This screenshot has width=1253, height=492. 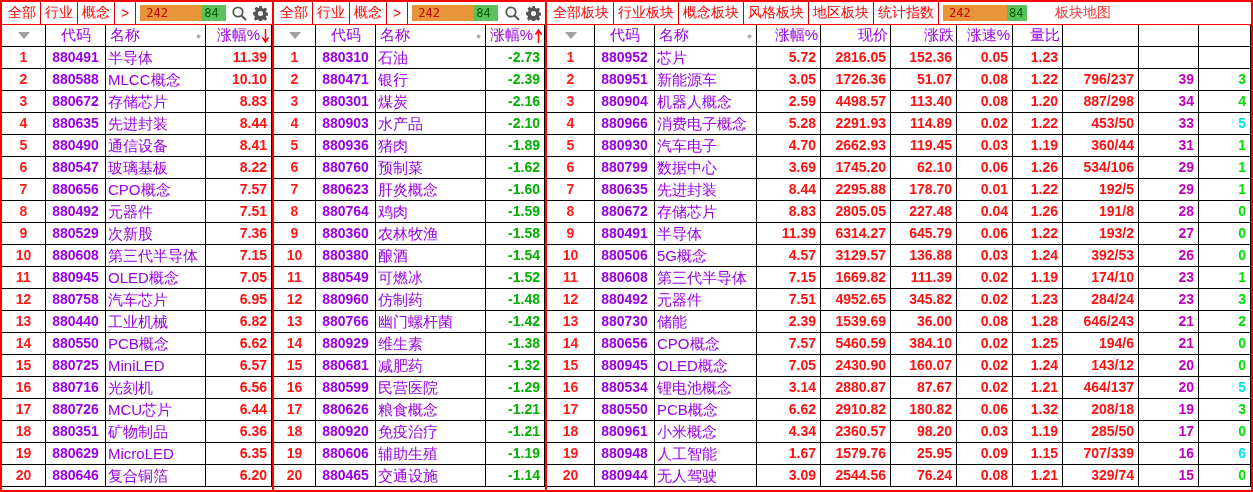 What do you see at coordinates (239, 102) in the screenshot?
I see `table-cell: 8.83` at bounding box center [239, 102].